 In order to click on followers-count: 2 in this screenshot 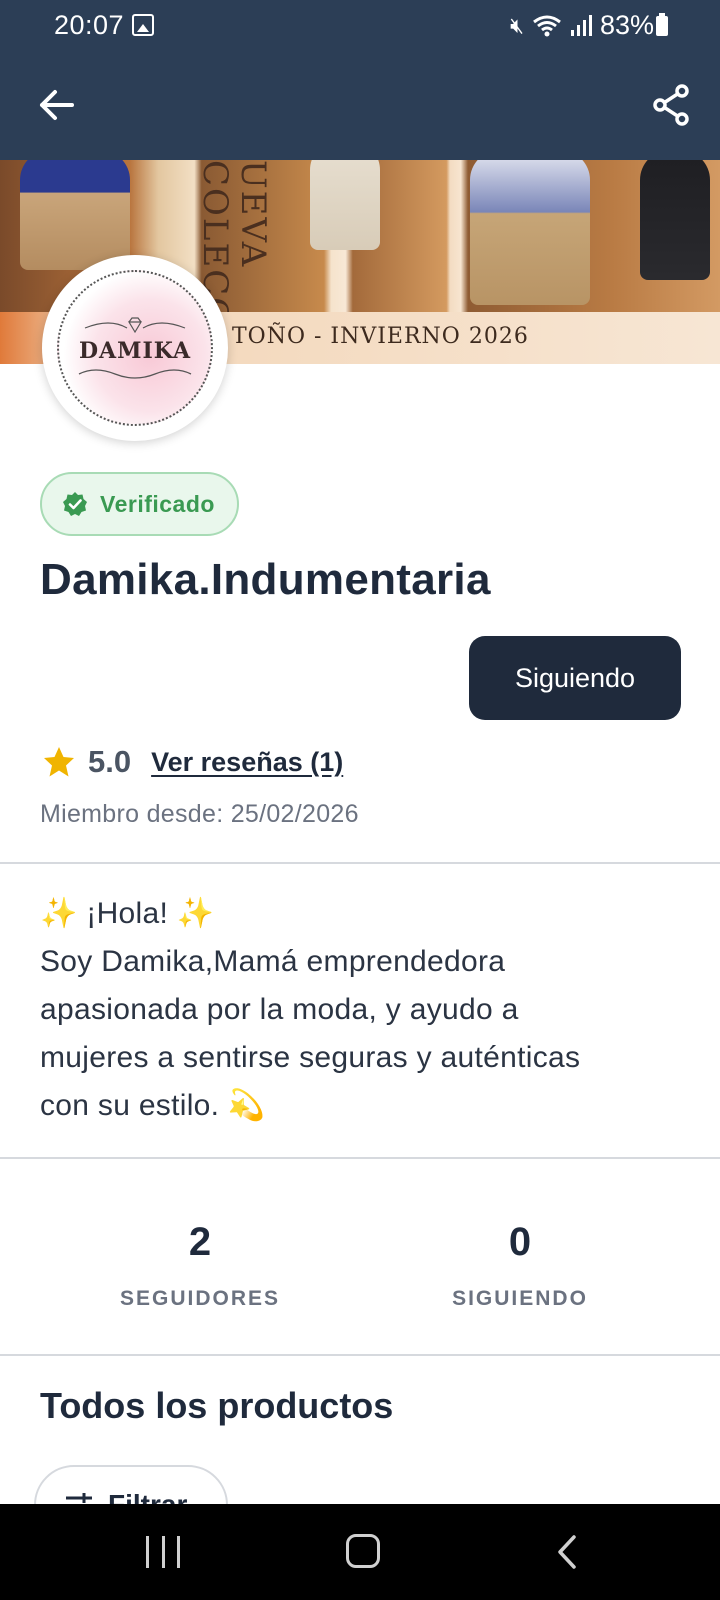, I will do `click(200, 1242)`.